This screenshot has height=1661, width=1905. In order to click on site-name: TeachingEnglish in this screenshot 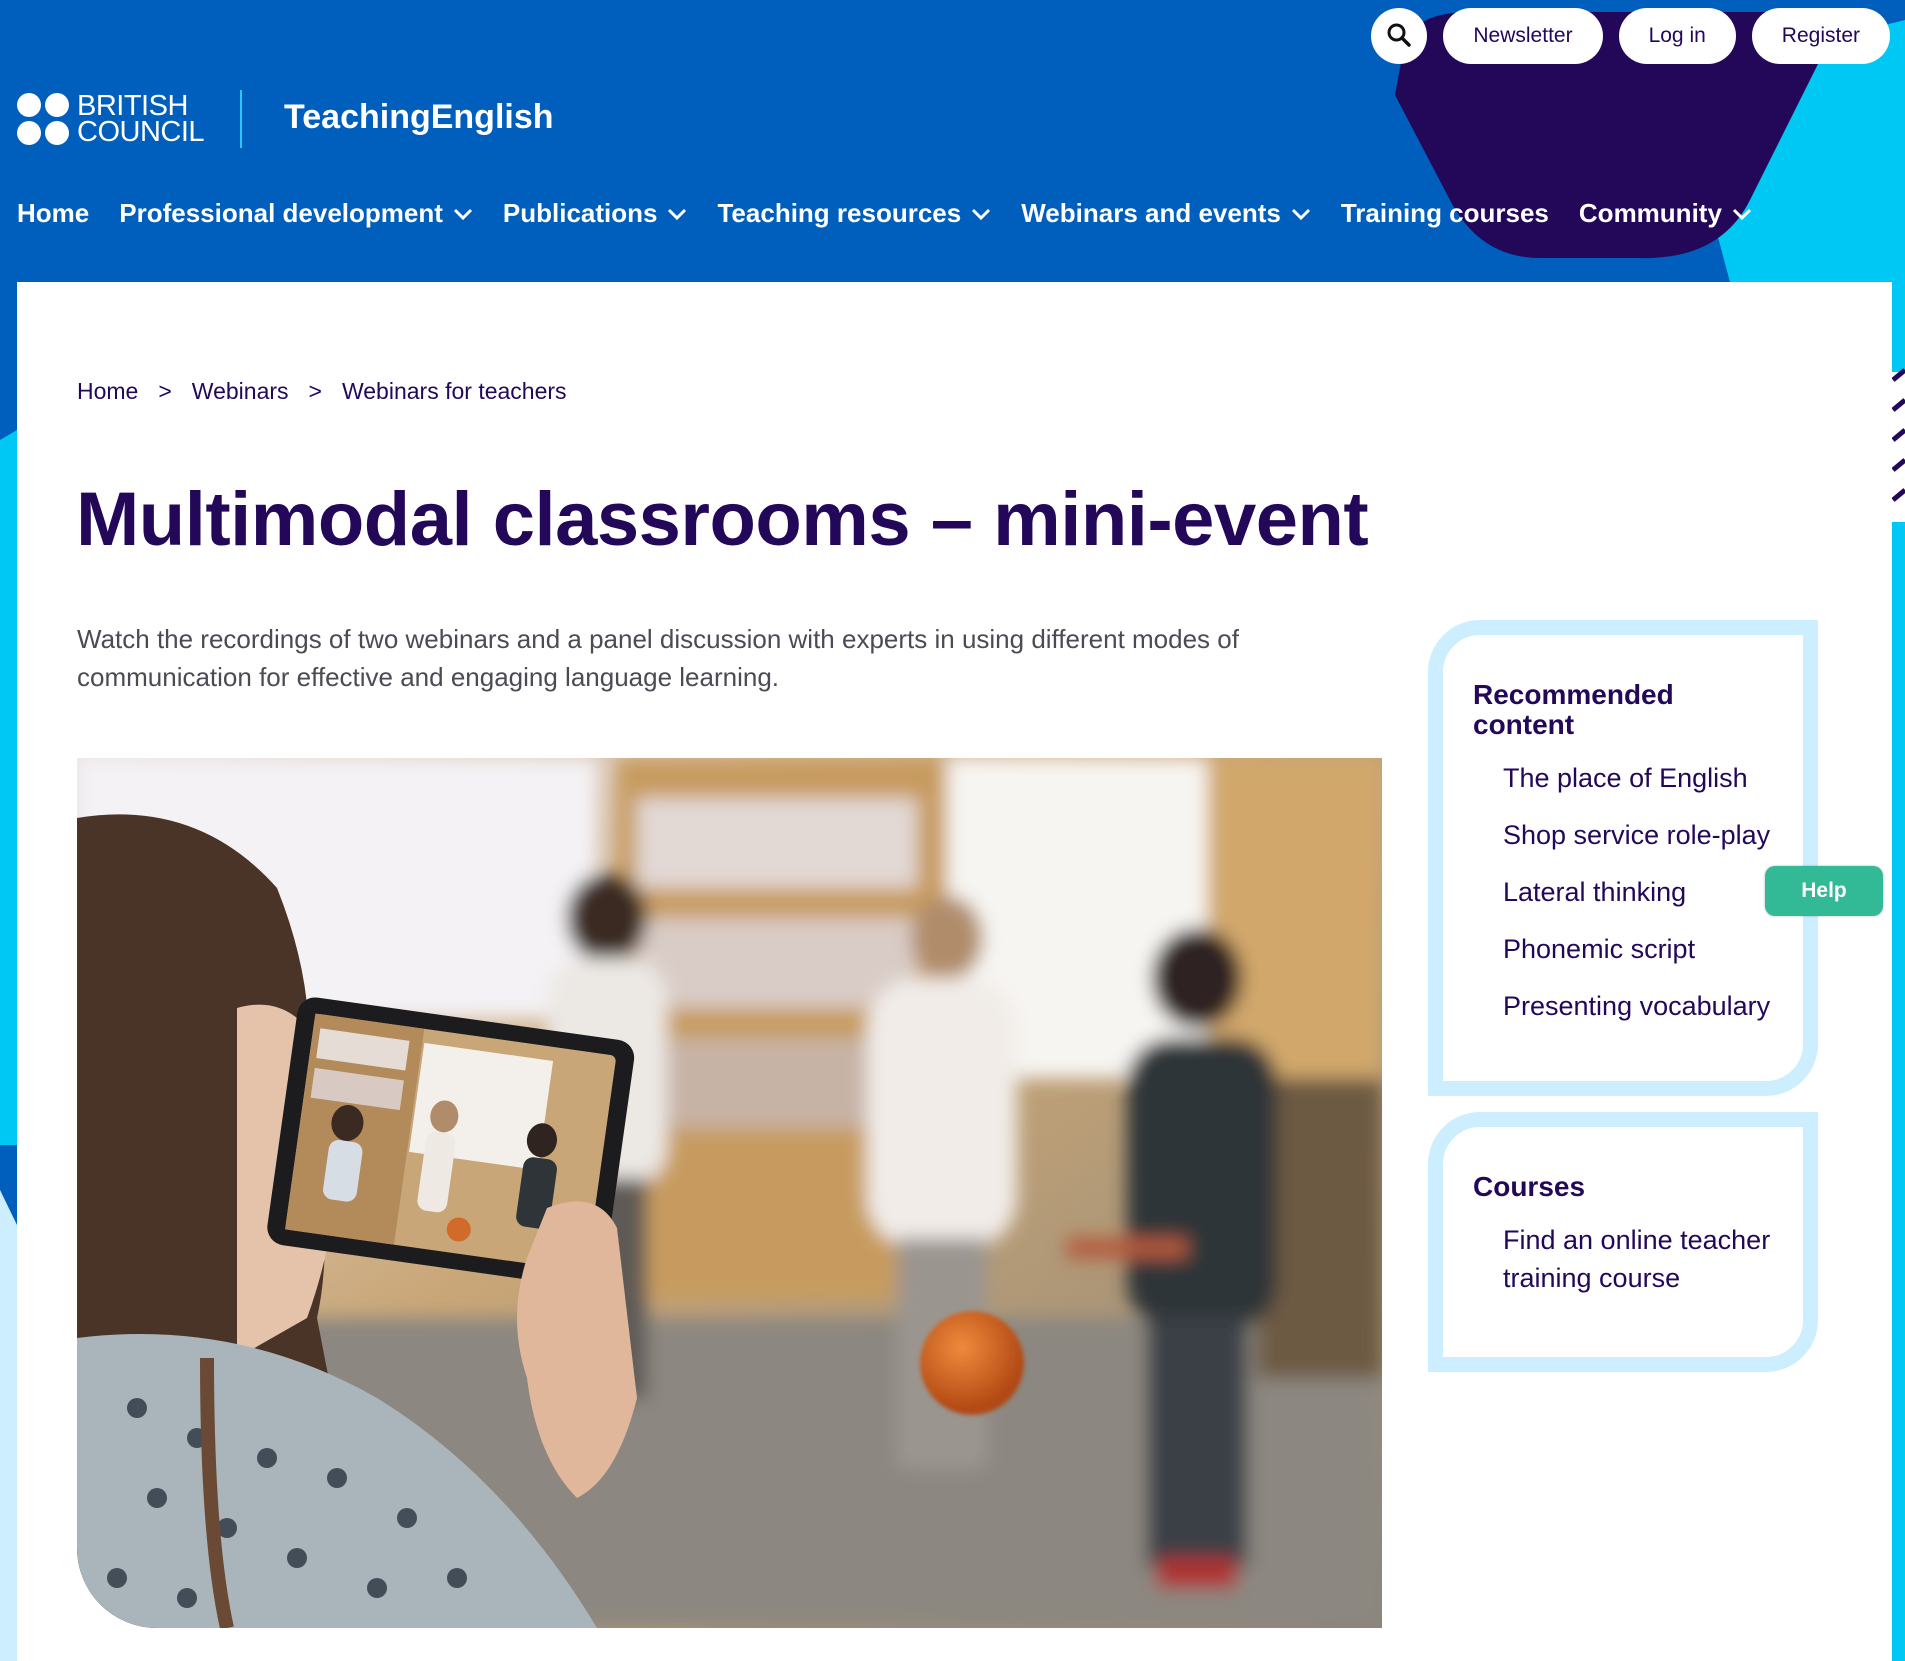, I will do `click(419, 117)`.